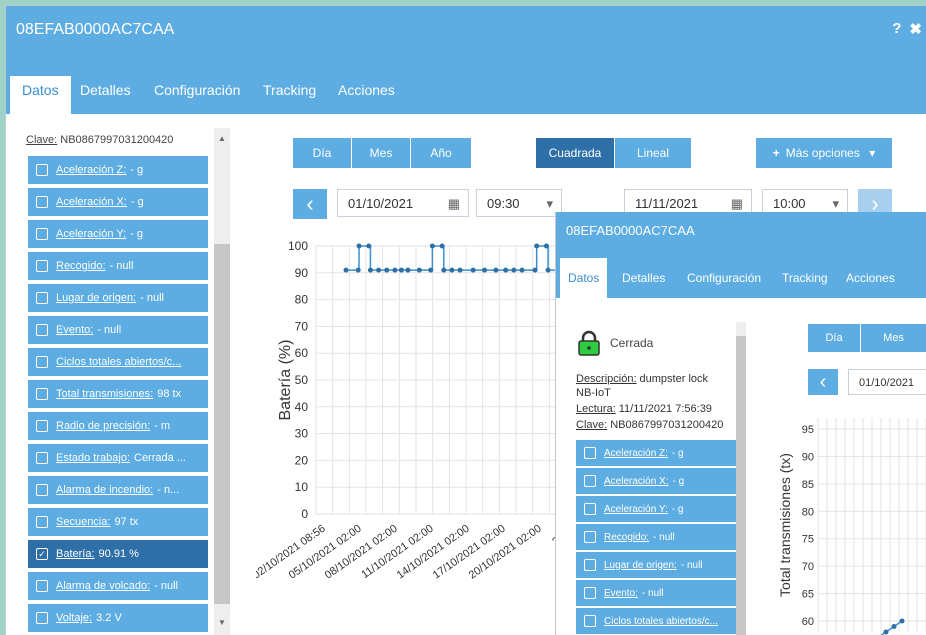 This screenshot has height=635, width=926. Describe the element at coordinates (519, 203) in the screenshot. I see `from-time-select: 09:30 ▾` at that location.